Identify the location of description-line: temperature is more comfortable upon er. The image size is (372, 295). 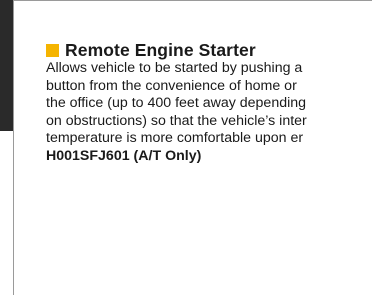
(175, 138).